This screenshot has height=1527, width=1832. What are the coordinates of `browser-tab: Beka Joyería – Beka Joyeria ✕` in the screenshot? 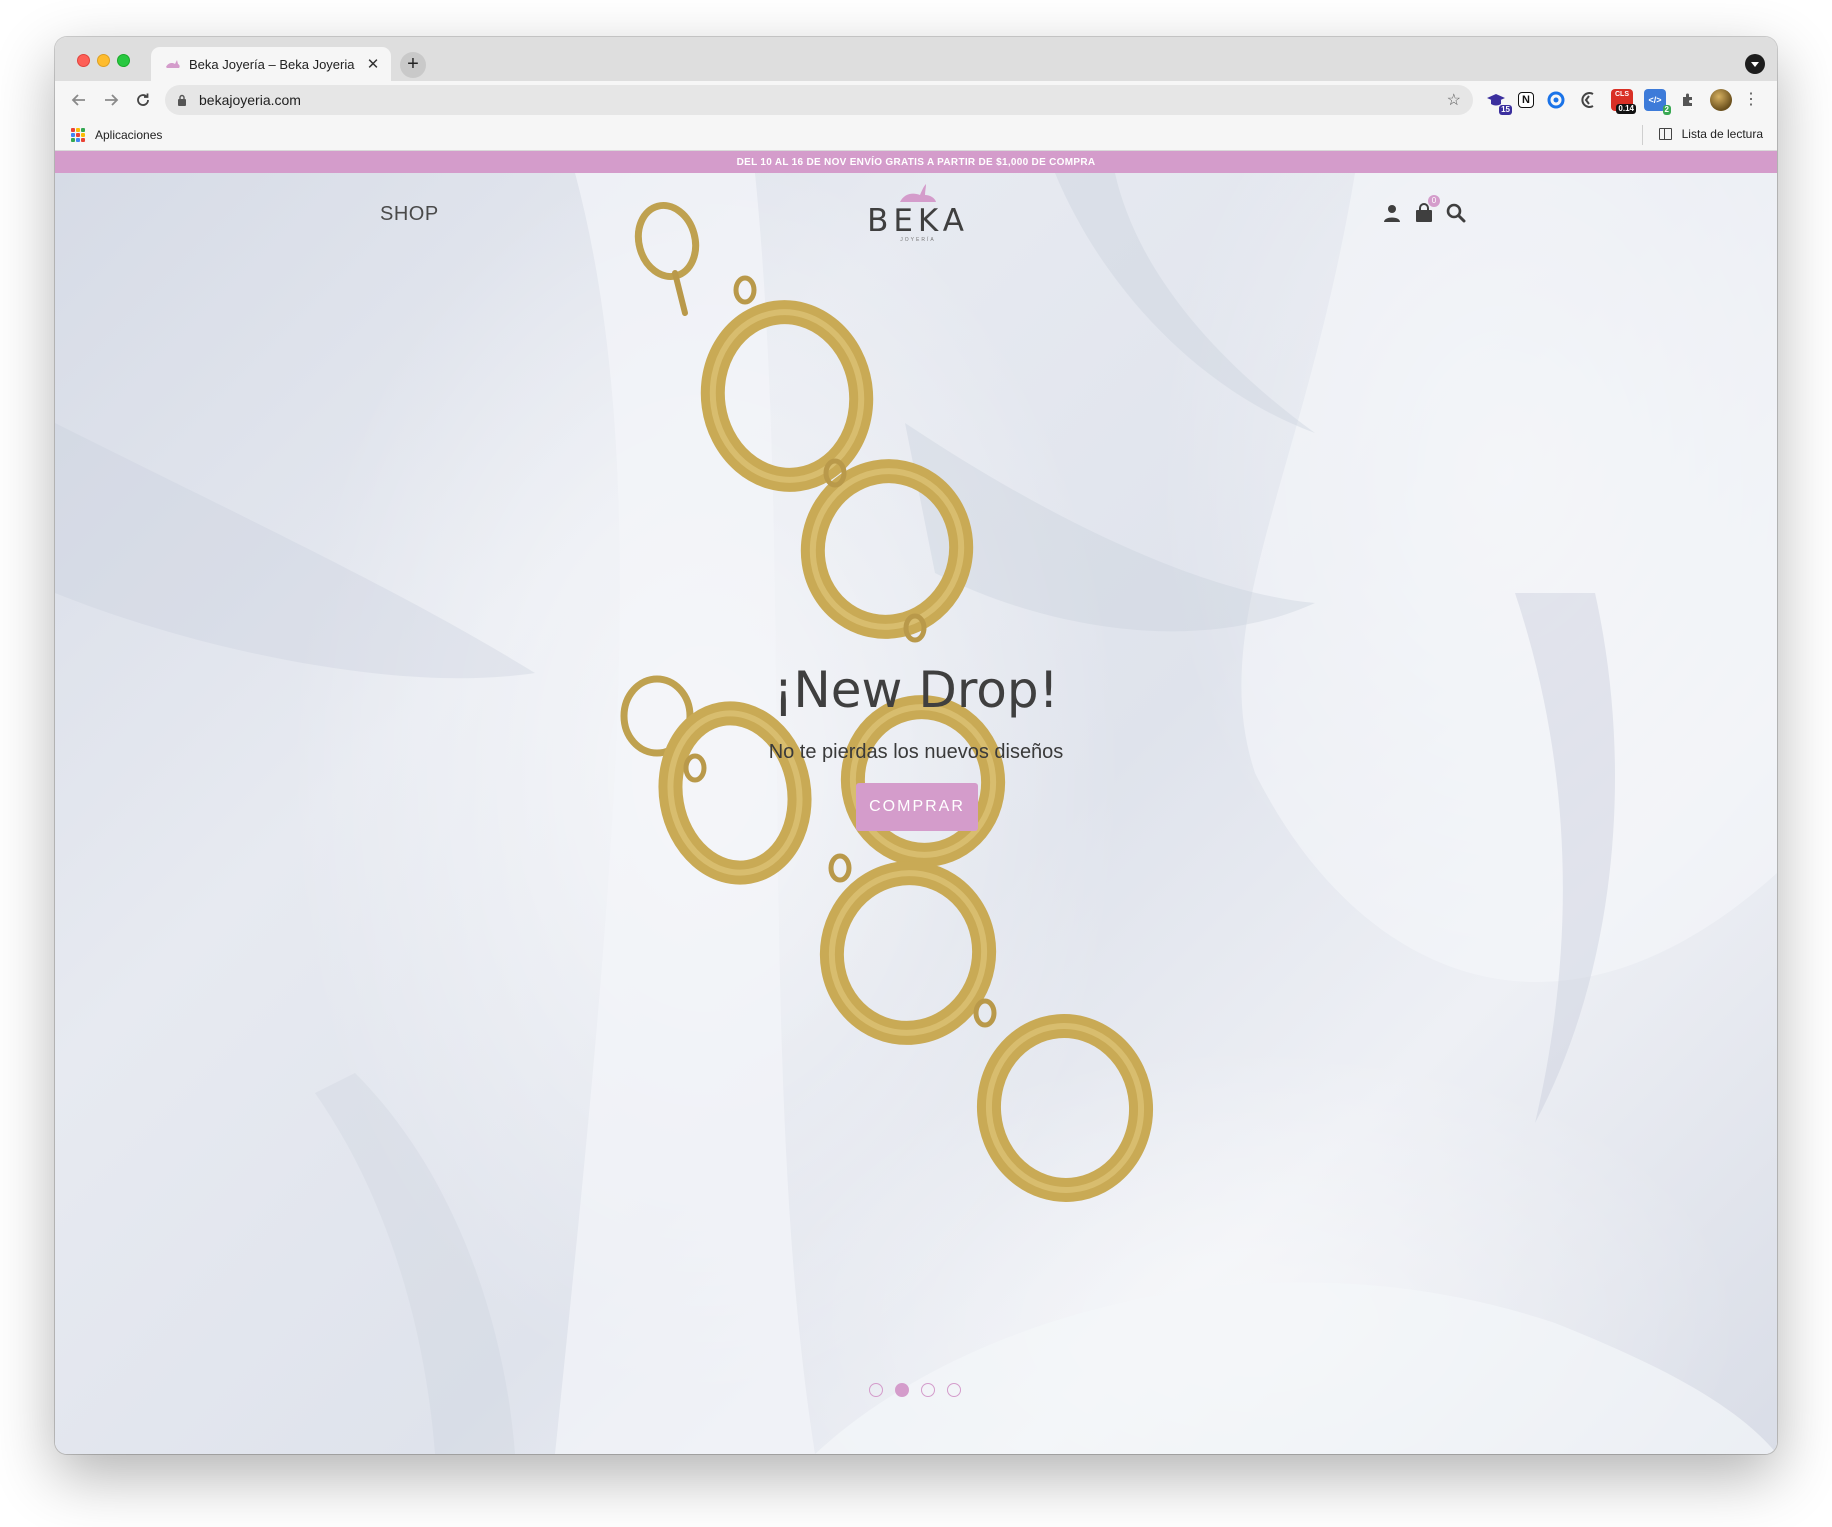 It's located at (271, 64).